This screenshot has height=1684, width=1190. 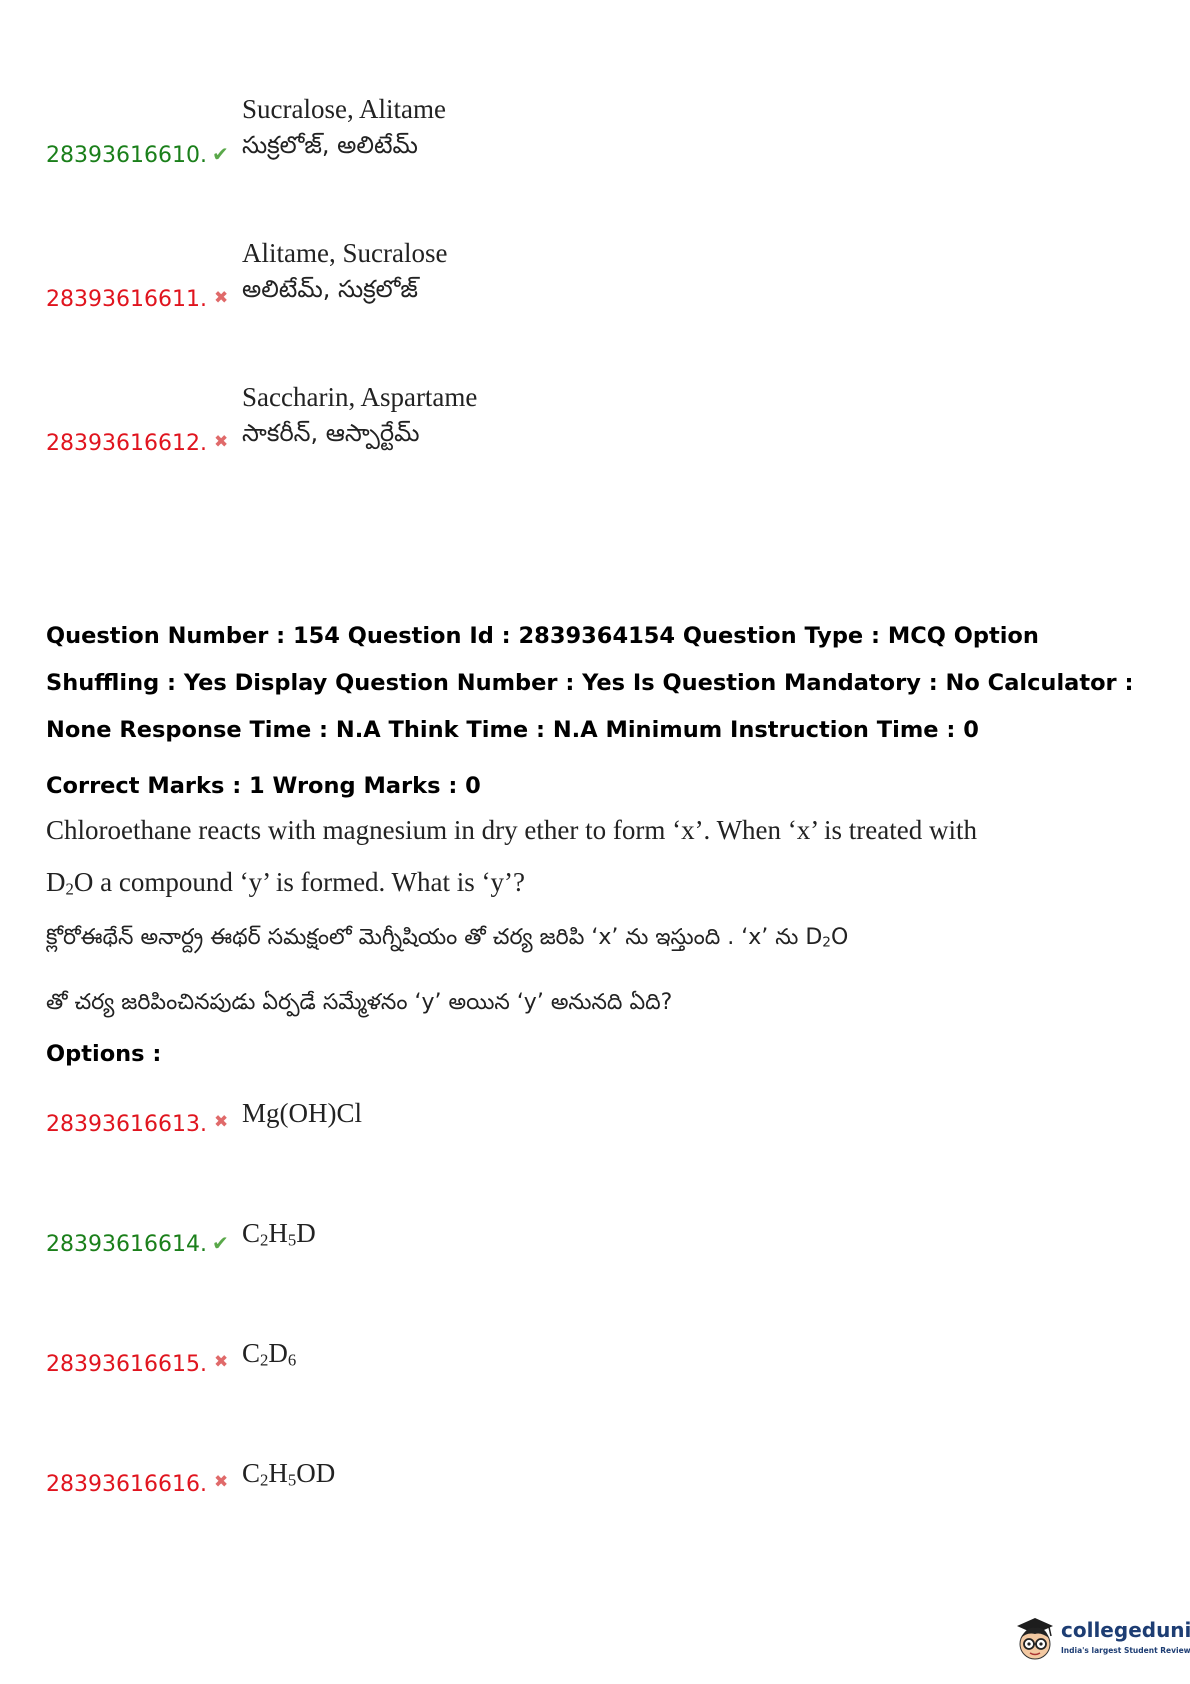 I want to click on option-number: 28393616616., so click(x=126, y=1484).